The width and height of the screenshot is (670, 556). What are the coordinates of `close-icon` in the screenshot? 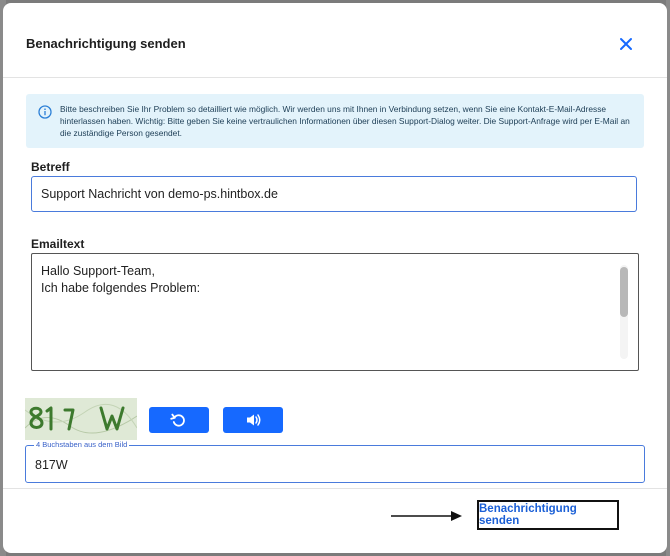 It's located at (626, 44).